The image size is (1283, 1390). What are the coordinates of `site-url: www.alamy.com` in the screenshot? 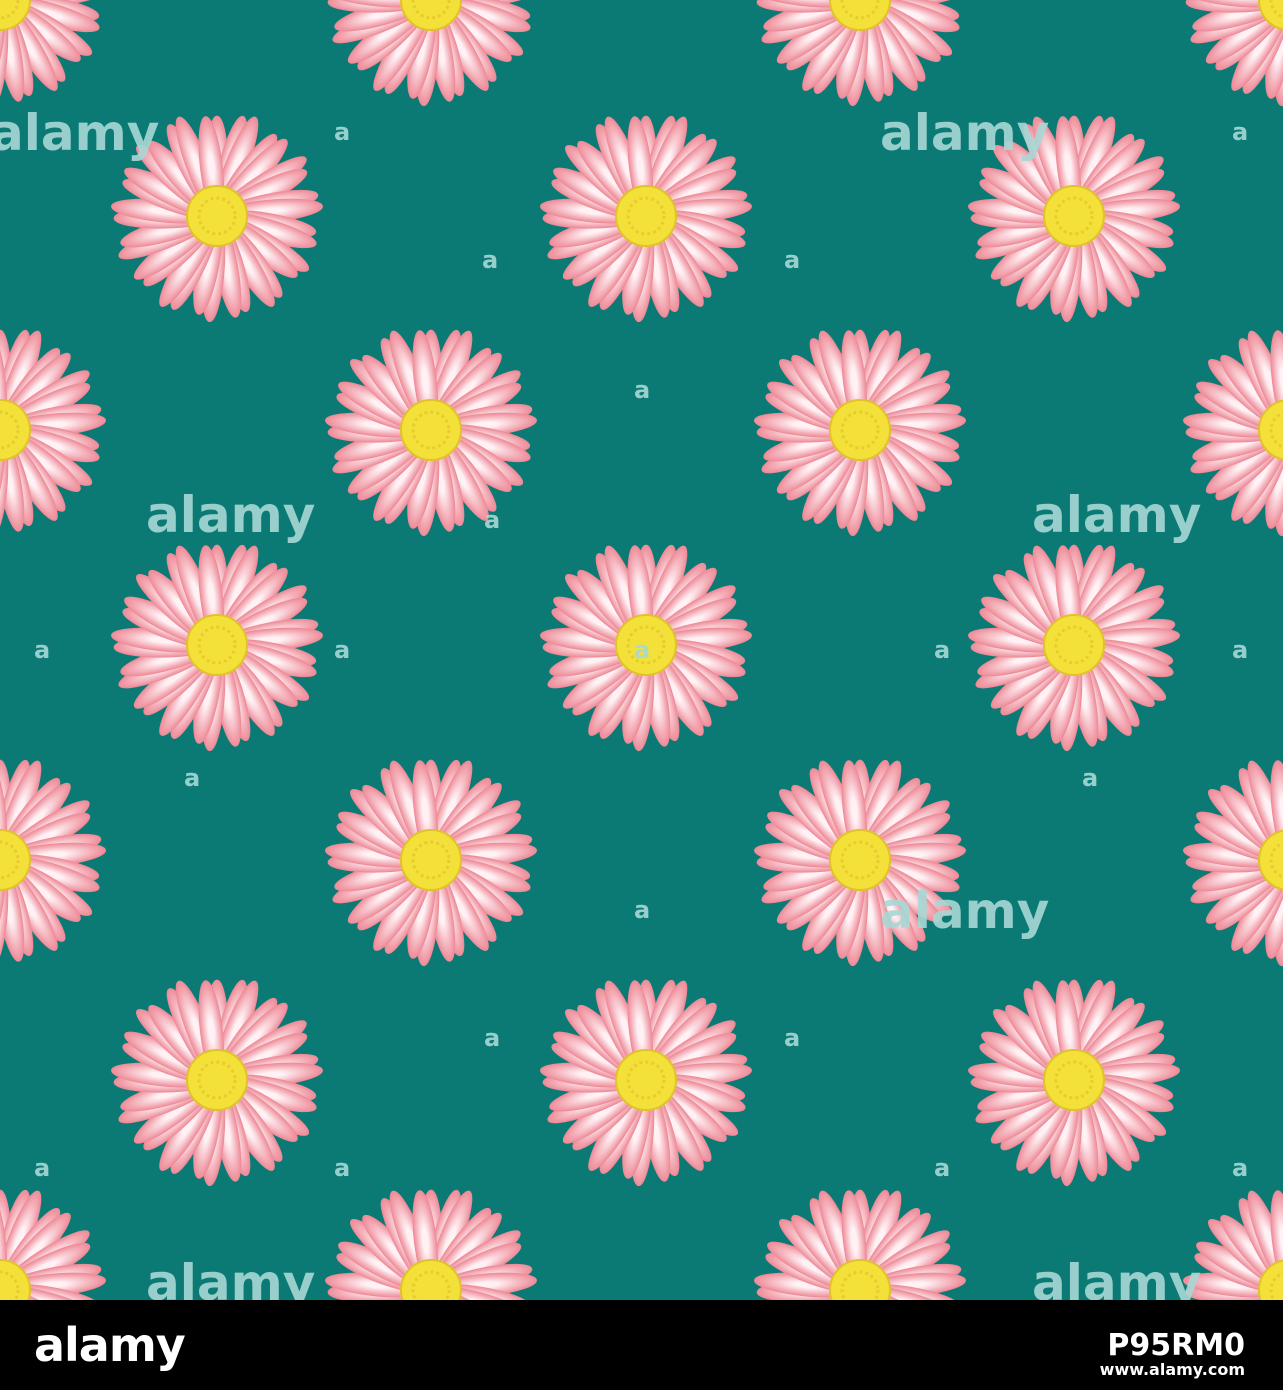 It's located at (1172, 1369).